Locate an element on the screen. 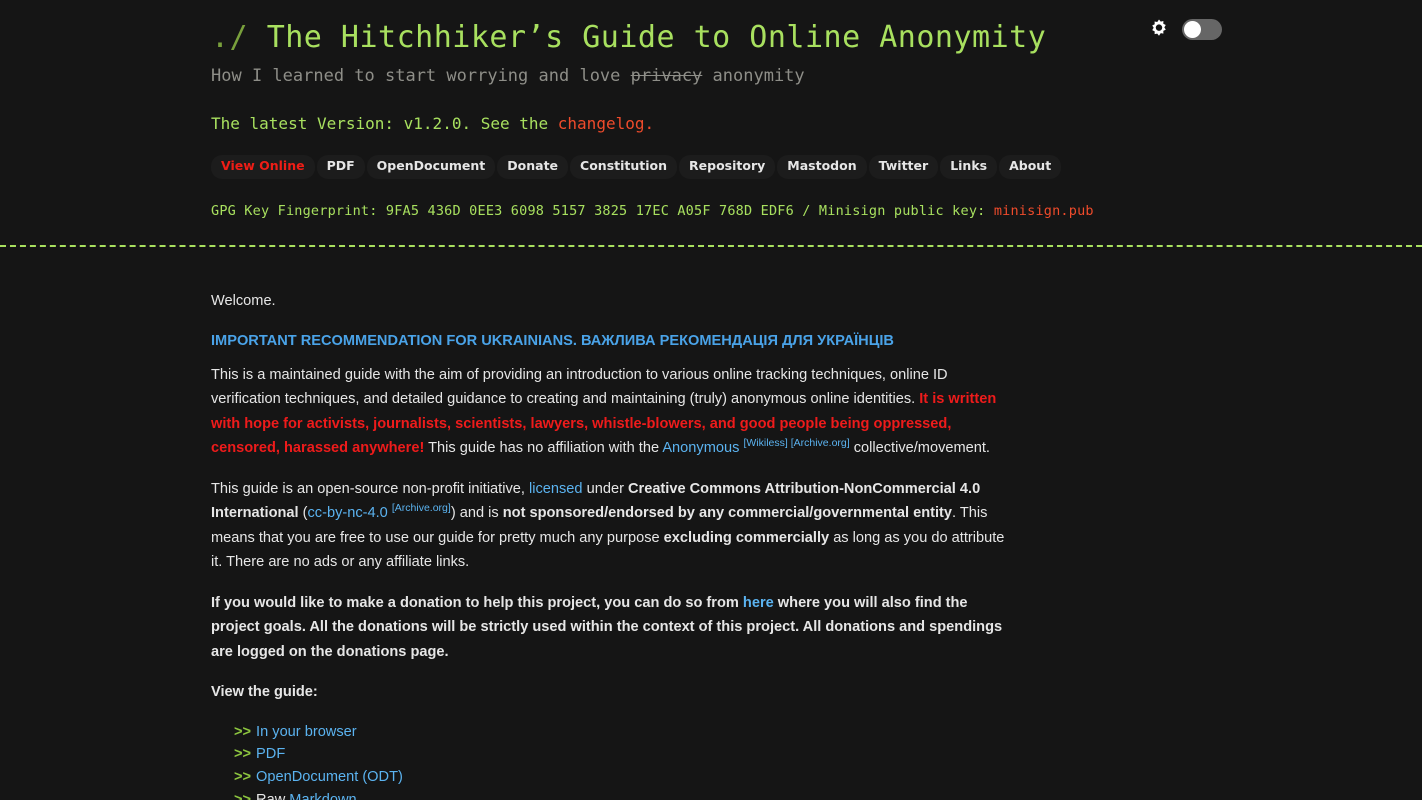 Image resolution: width=1422 pixels, height=800 pixels. license-text-c: ( is located at coordinates (303, 513).